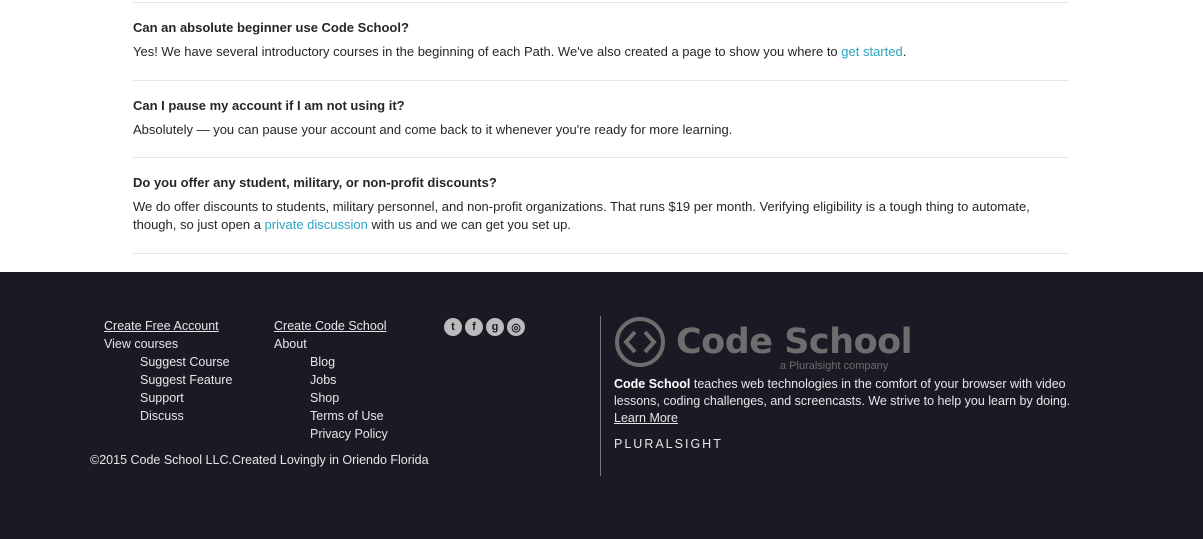 This screenshot has width=1203, height=539. What do you see at coordinates (349, 380) in the screenshot?
I see `jobs-link: Jobs` at bounding box center [349, 380].